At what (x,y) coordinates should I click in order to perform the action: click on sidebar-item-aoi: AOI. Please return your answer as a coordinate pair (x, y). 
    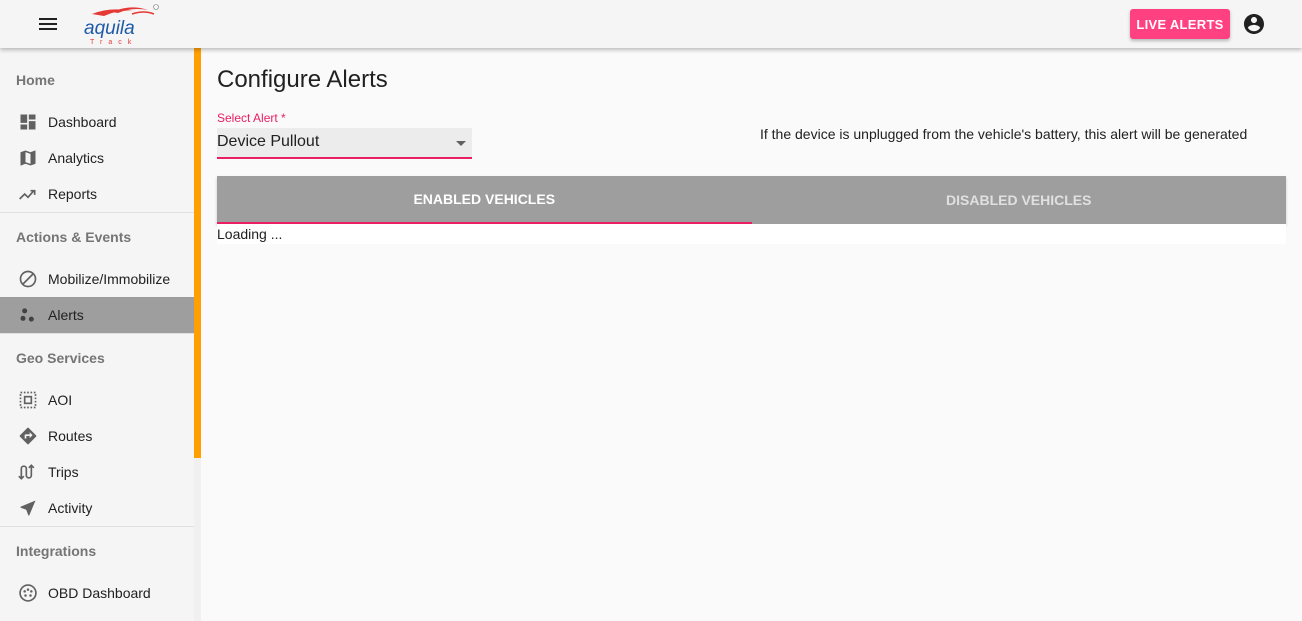
    Looking at the image, I should click on (97, 400).